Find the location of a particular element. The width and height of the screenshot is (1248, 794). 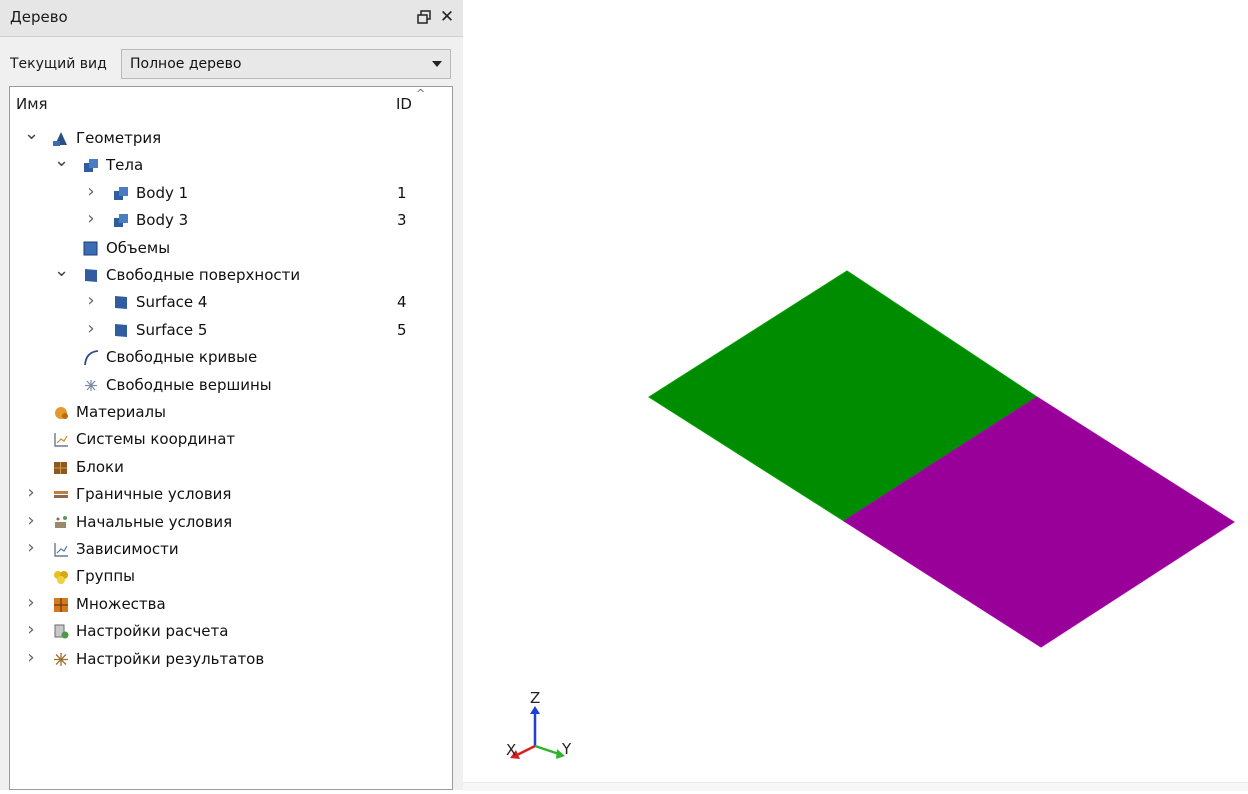

tree-item: Материалы is located at coordinates (220, 412).